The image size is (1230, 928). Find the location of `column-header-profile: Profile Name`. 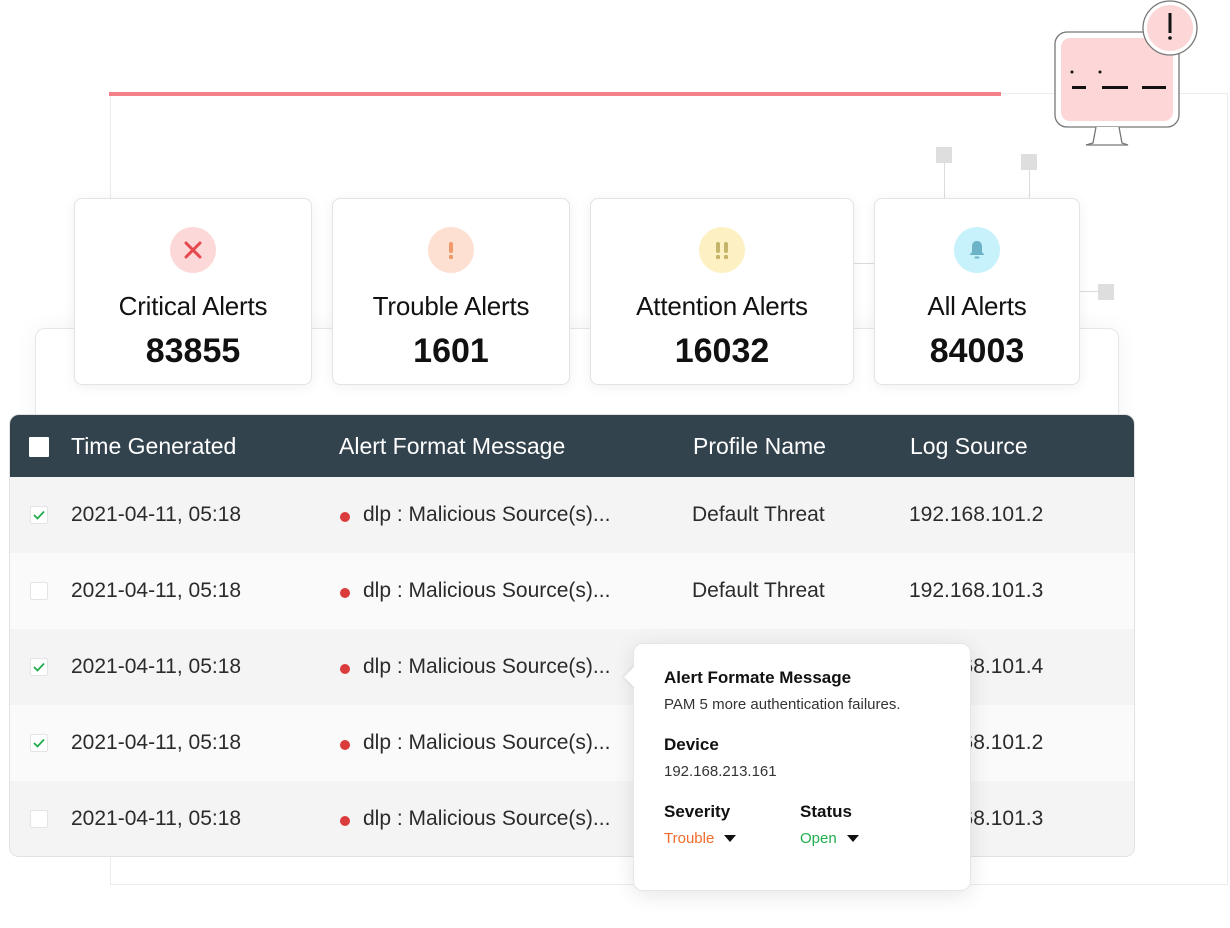

column-header-profile: Profile Name is located at coordinates (759, 446).